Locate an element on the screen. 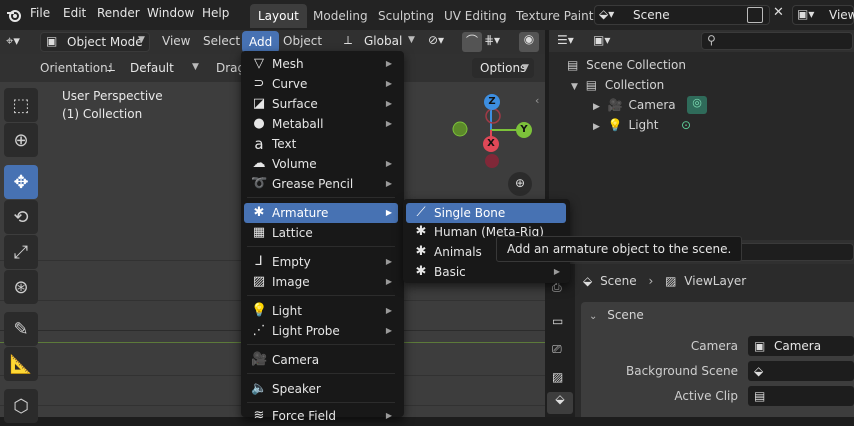 This screenshot has height=426, width=854. image-icon: ▨ is located at coordinates (259, 281).